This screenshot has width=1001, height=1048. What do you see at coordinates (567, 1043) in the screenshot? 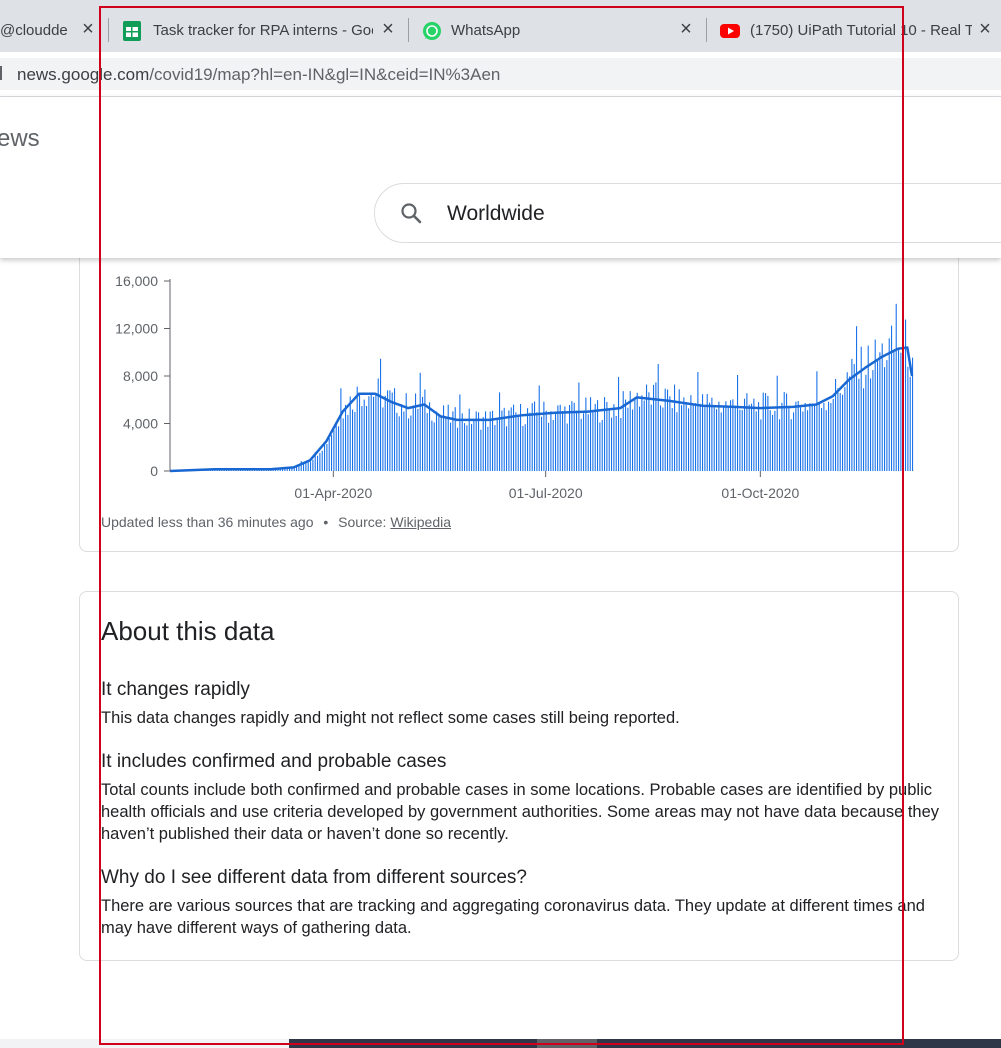
I see `scrollbar-thumb` at bounding box center [567, 1043].